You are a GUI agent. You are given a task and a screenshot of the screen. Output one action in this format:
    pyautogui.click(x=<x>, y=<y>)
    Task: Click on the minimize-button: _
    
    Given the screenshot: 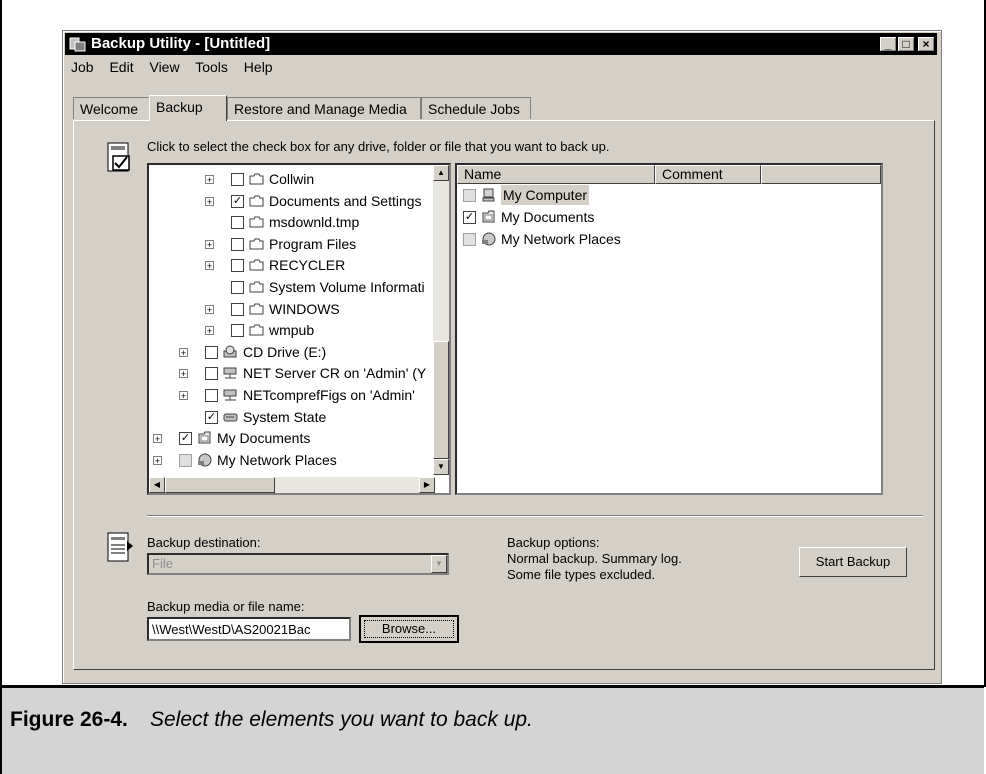 What is the action you would take?
    pyautogui.click(x=888, y=44)
    